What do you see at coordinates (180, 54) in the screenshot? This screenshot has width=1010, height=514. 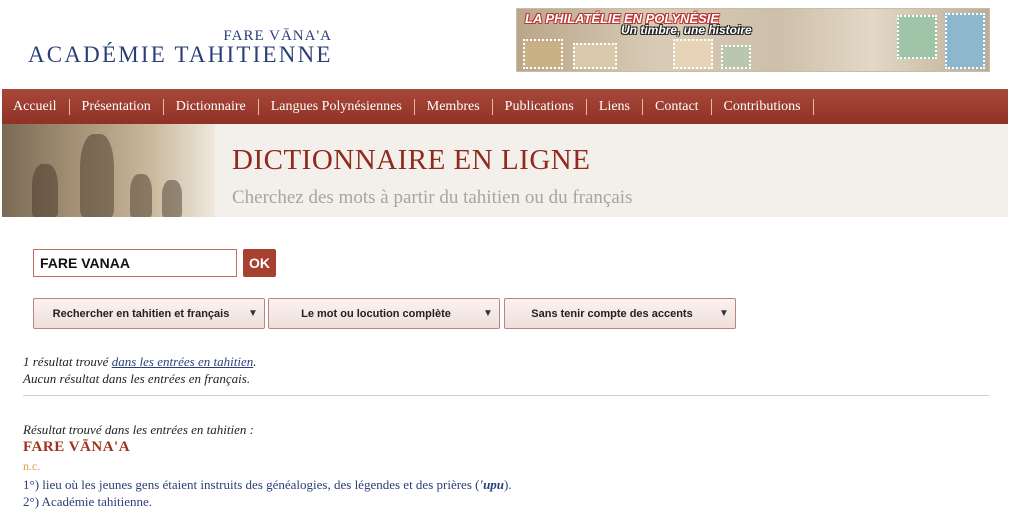 I see `logo-title: ACADÉMIE TAHITIENNE` at bounding box center [180, 54].